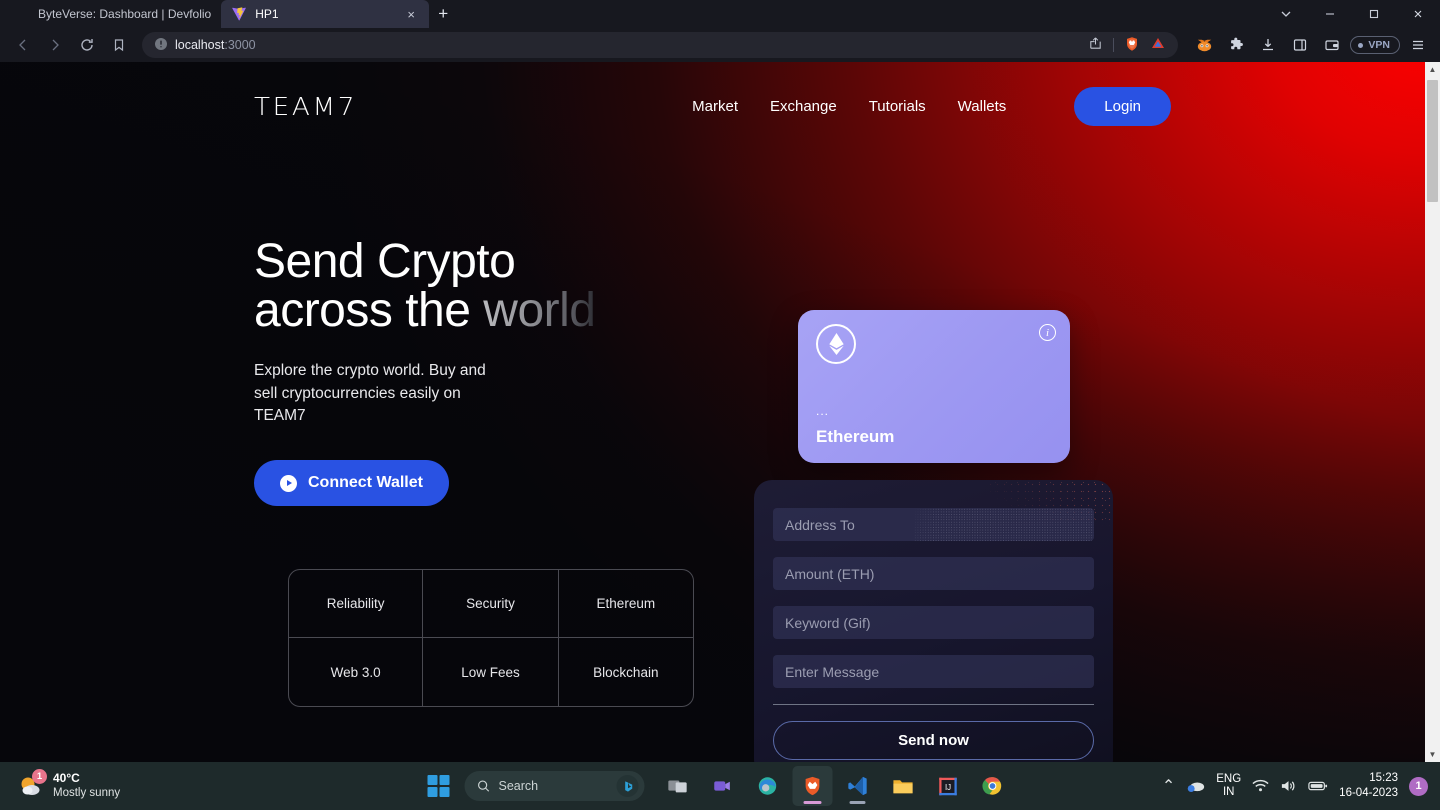 The image size is (1440, 810). What do you see at coordinates (239, 14) in the screenshot?
I see `vite-favicon` at bounding box center [239, 14].